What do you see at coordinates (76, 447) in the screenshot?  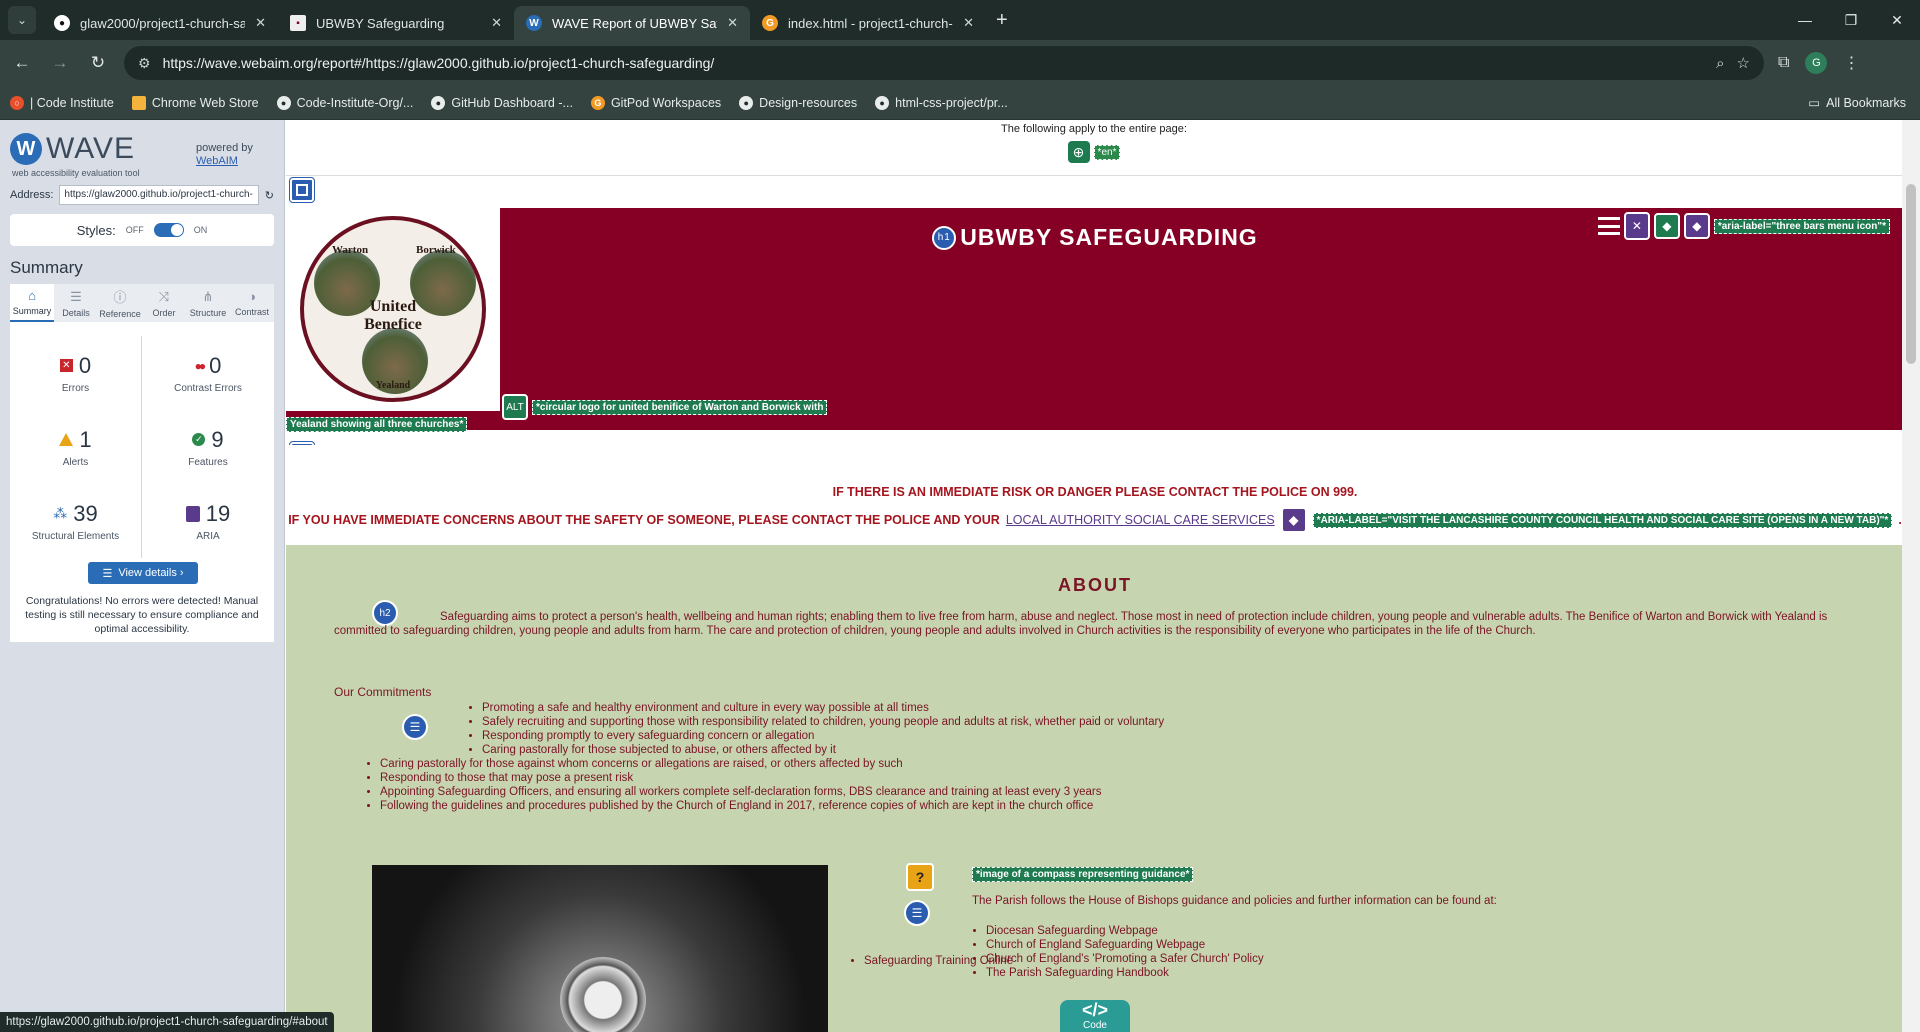 I see `alerts-stat: 1 Alerts` at bounding box center [76, 447].